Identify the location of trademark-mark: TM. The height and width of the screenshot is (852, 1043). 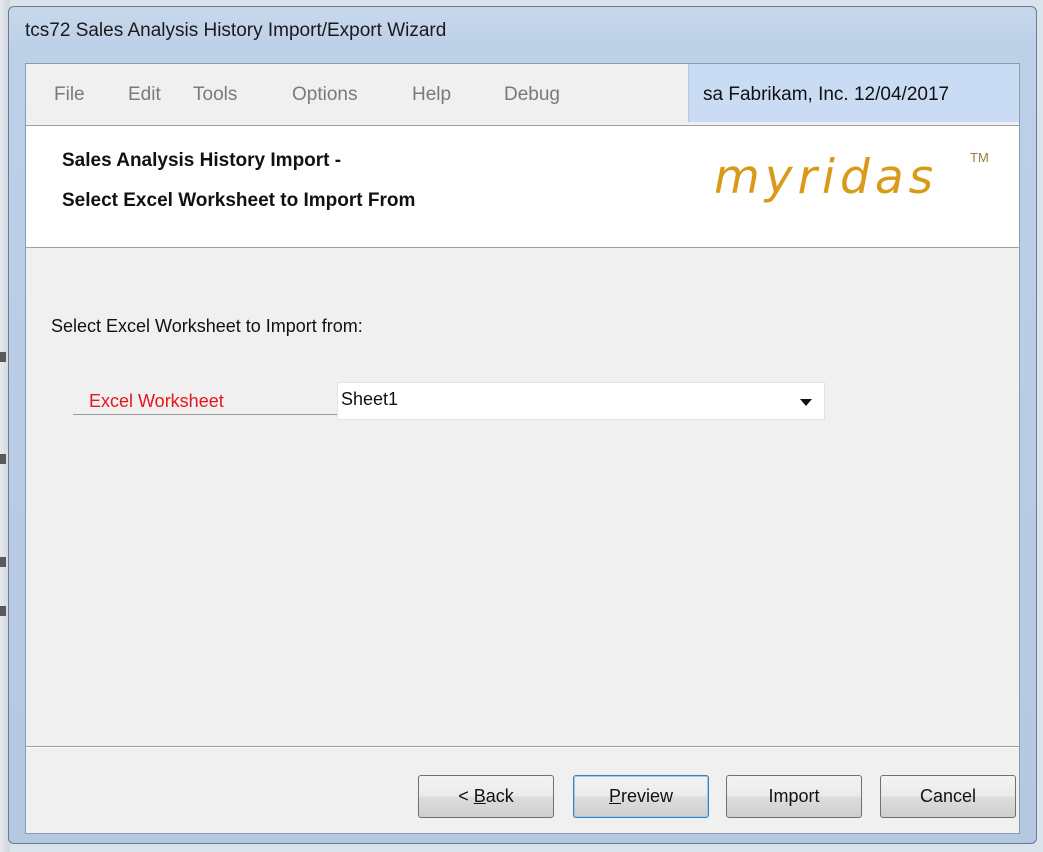
(979, 157).